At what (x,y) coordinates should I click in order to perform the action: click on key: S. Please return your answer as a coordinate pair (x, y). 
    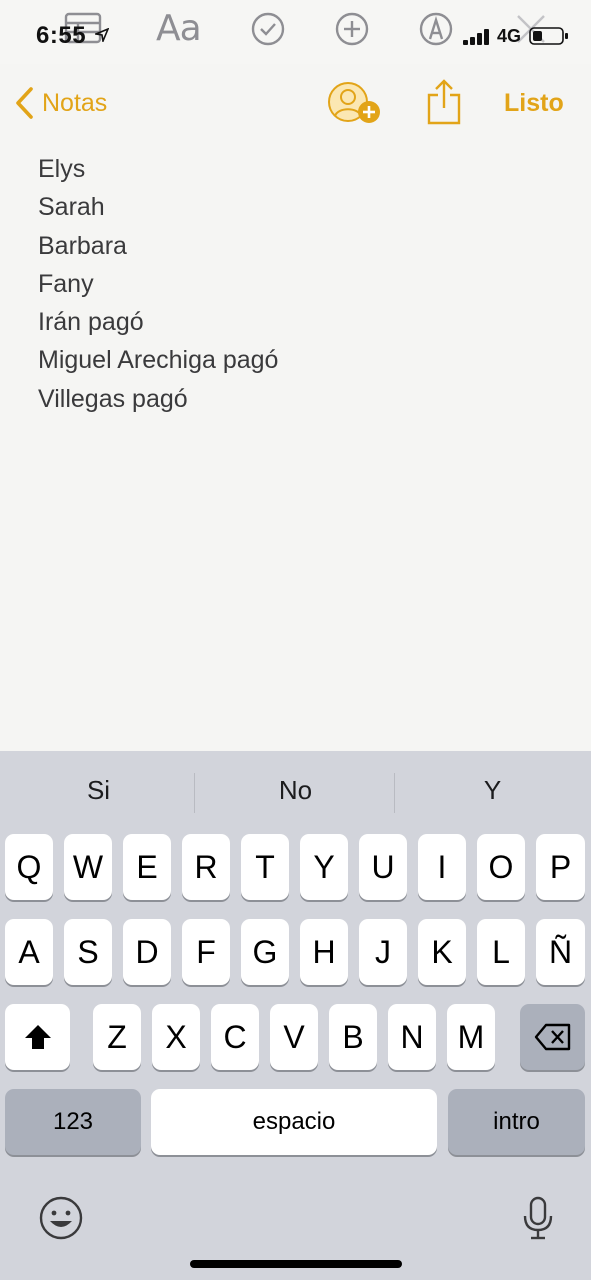
    Looking at the image, I should click on (88, 952).